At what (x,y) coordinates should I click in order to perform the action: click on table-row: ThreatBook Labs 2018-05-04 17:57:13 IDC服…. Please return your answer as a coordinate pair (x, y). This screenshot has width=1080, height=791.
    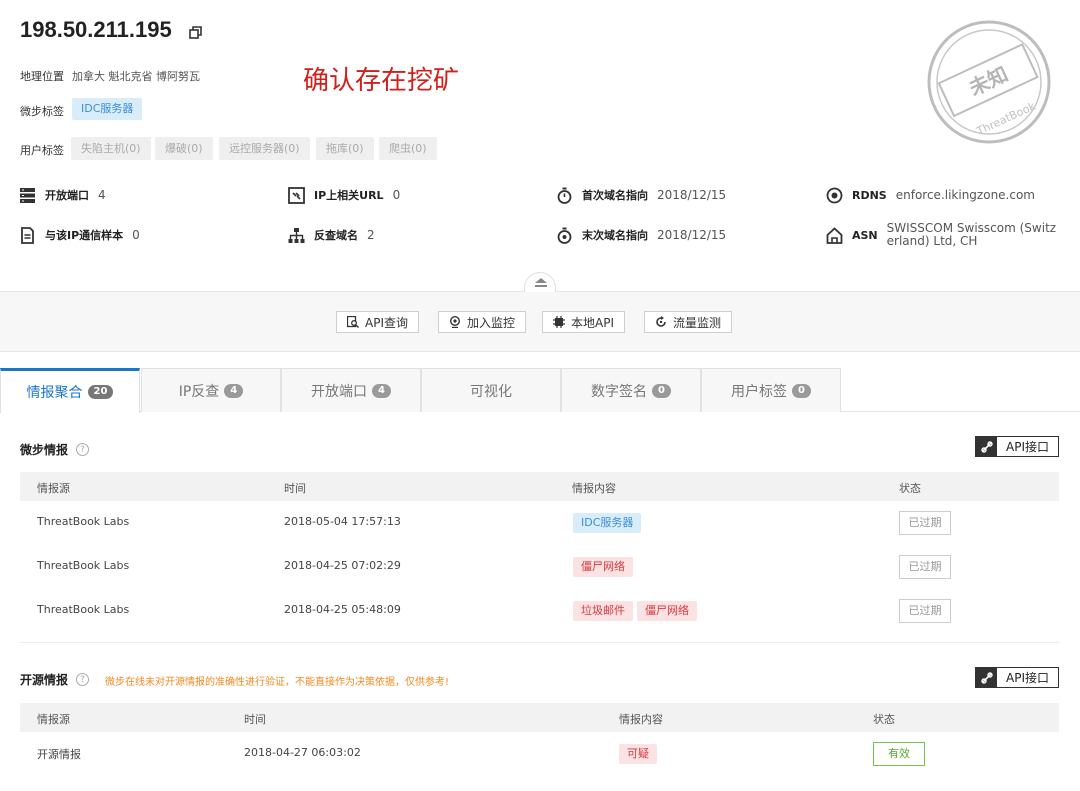
    Looking at the image, I should click on (539, 523).